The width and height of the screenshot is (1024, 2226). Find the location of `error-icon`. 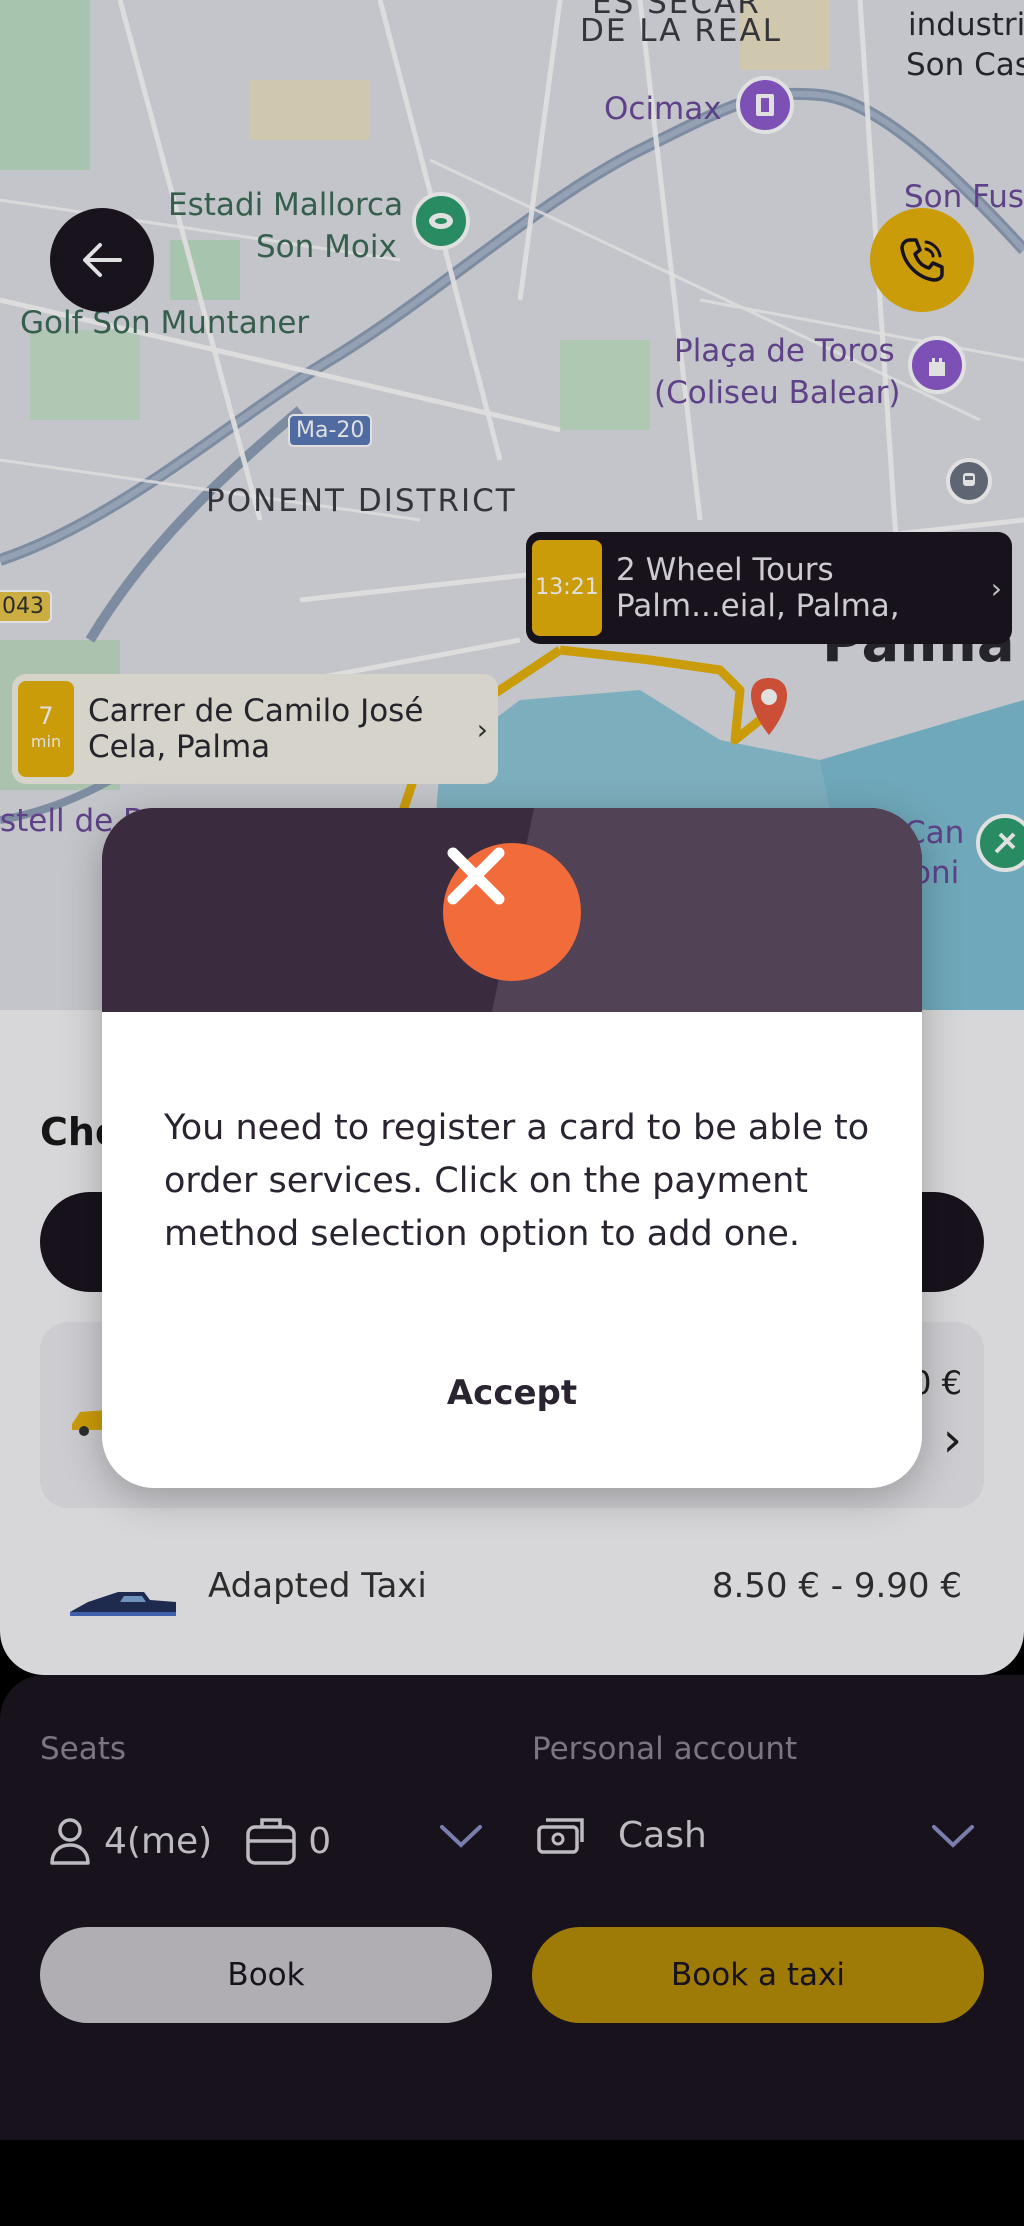

error-icon is located at coordinates (512, 912).